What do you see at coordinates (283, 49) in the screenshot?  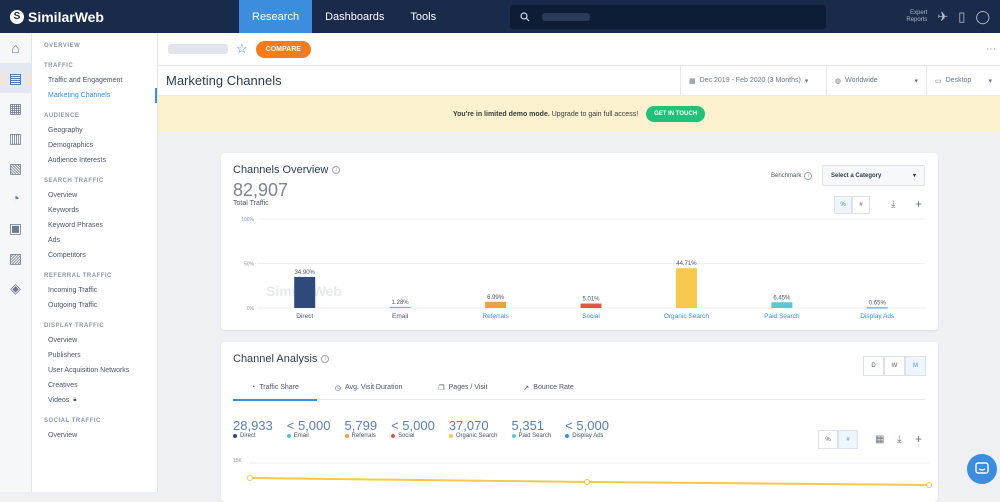 I see `compare-button: COMPARE` at bounding box center [283, 49].